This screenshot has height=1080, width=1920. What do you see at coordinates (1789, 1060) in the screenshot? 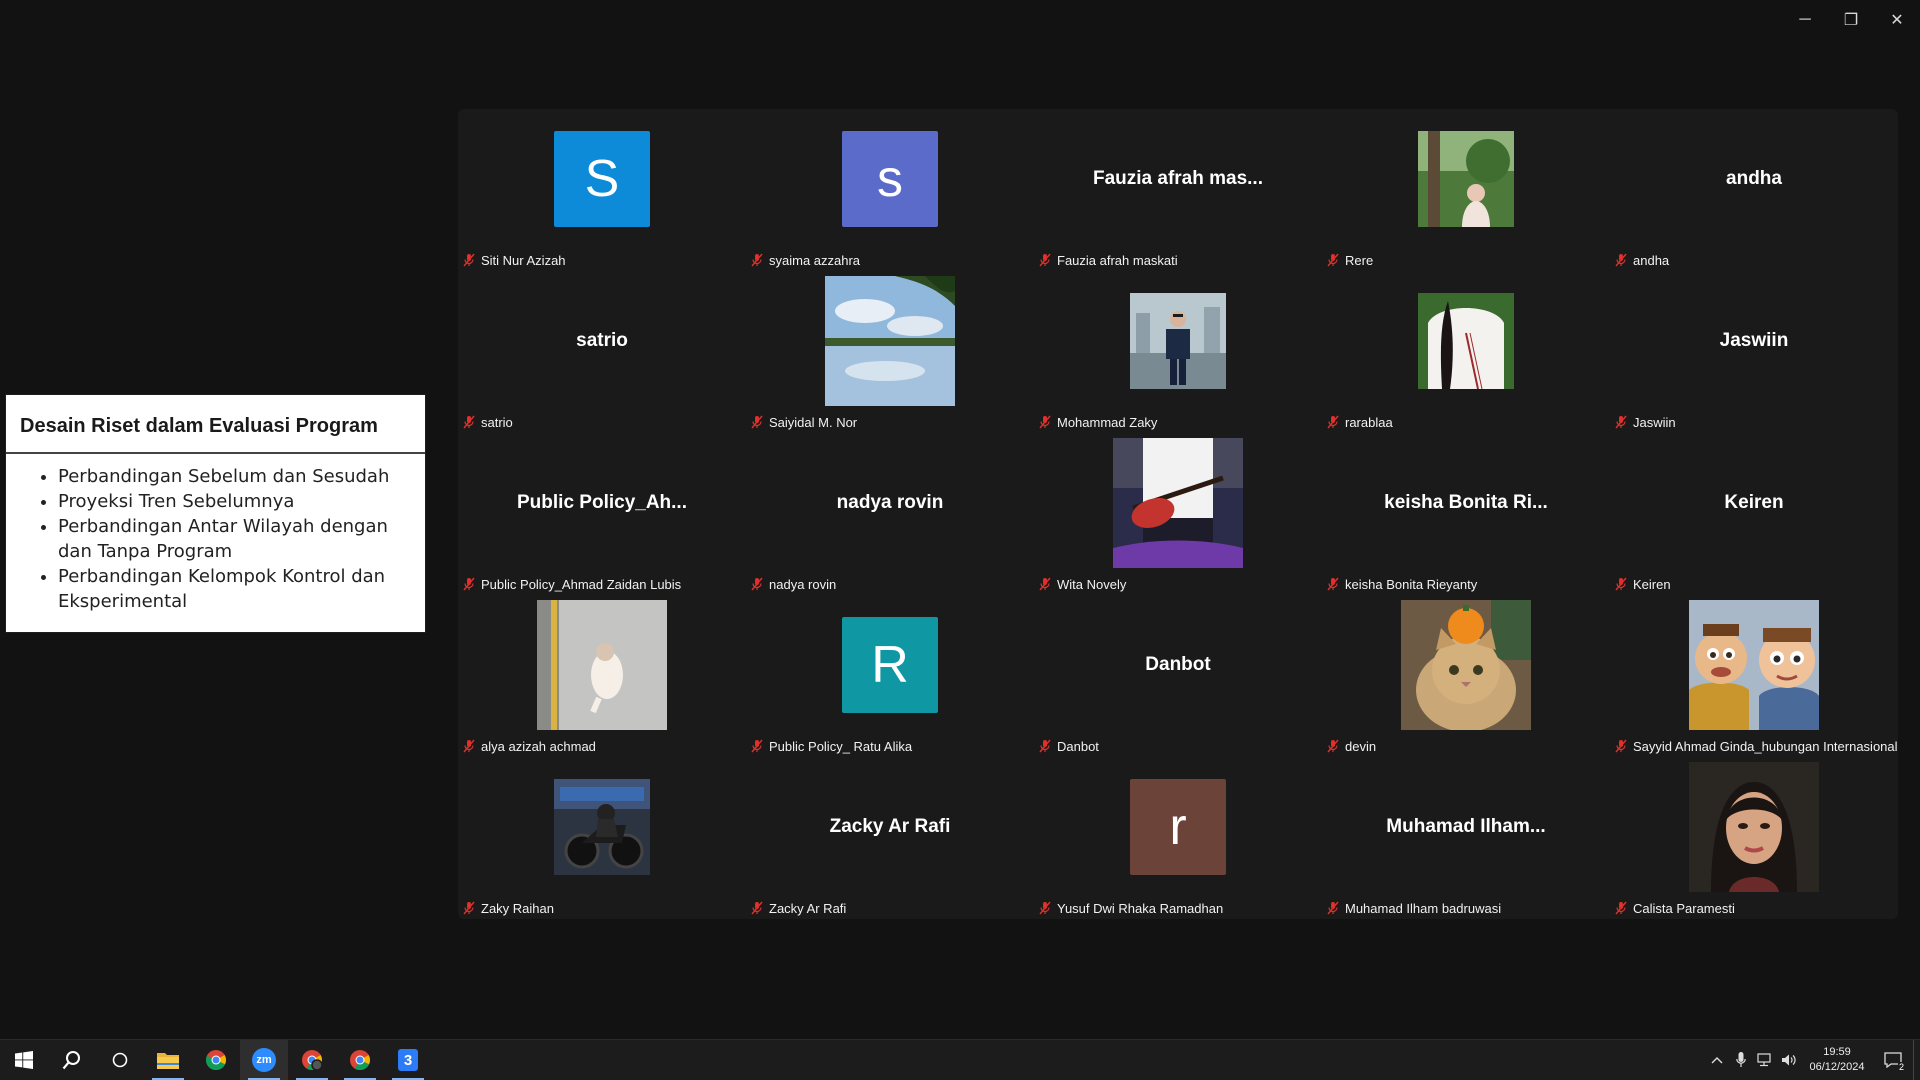
I see `volume-icon` at bounding box center [1789, 1060].